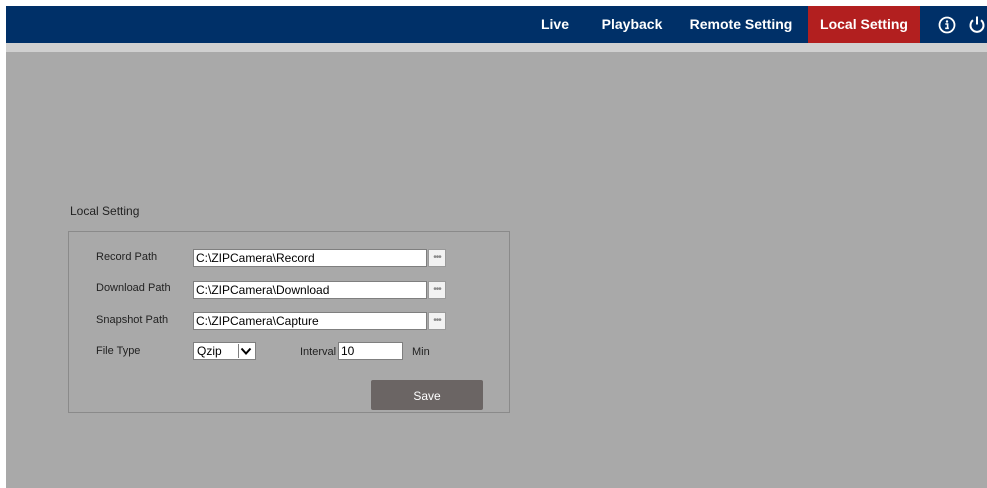 This screenshot has width=987, height=488. Describe the element at coordinates (977, 25) in the screenshot. I see `power-icon` at that location.